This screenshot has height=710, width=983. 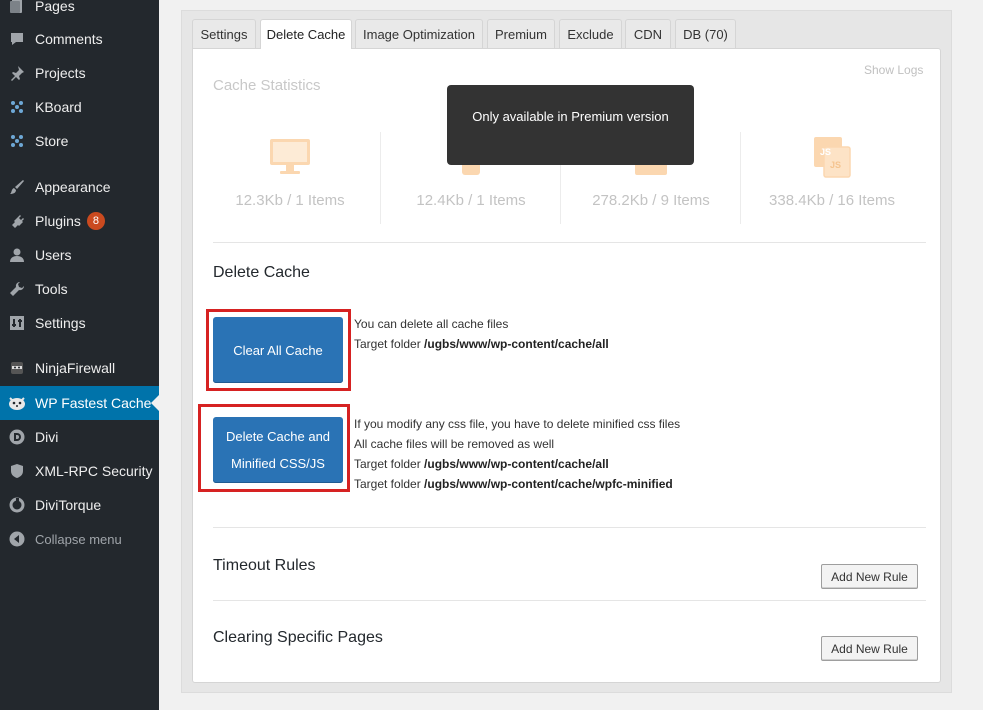 What do you see at coordinates (79, 289) in the screenshot?
I see `sidebar-item-tools: Tools` at bounding box center [79, 289].